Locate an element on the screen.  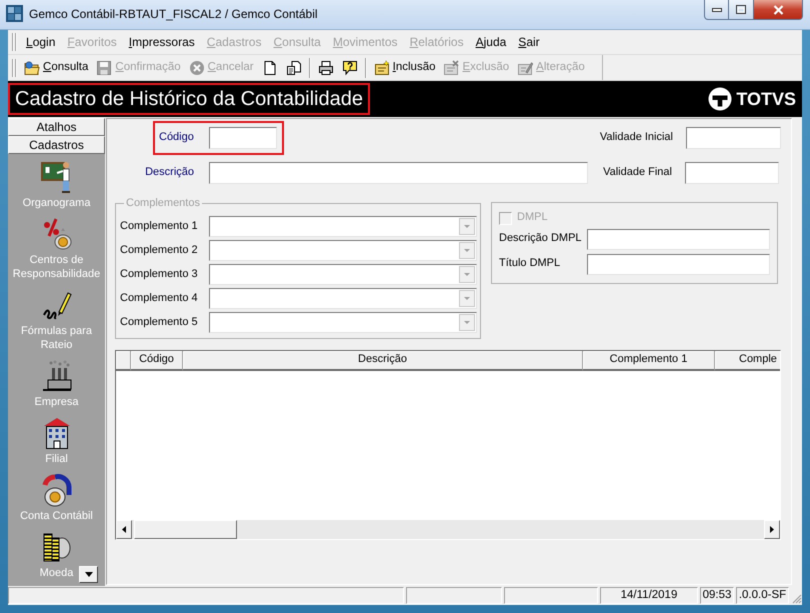
close-button is located at coordinates (778, 10).